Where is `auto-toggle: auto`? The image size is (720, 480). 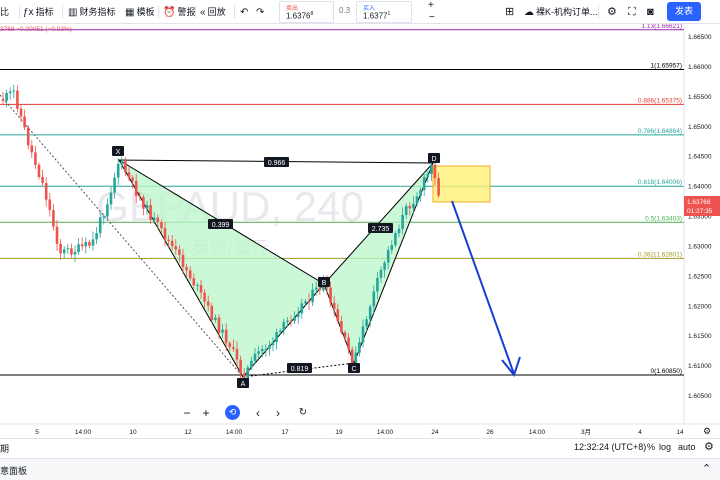 auto-toggle: auto is located at coordinates (687, 447).